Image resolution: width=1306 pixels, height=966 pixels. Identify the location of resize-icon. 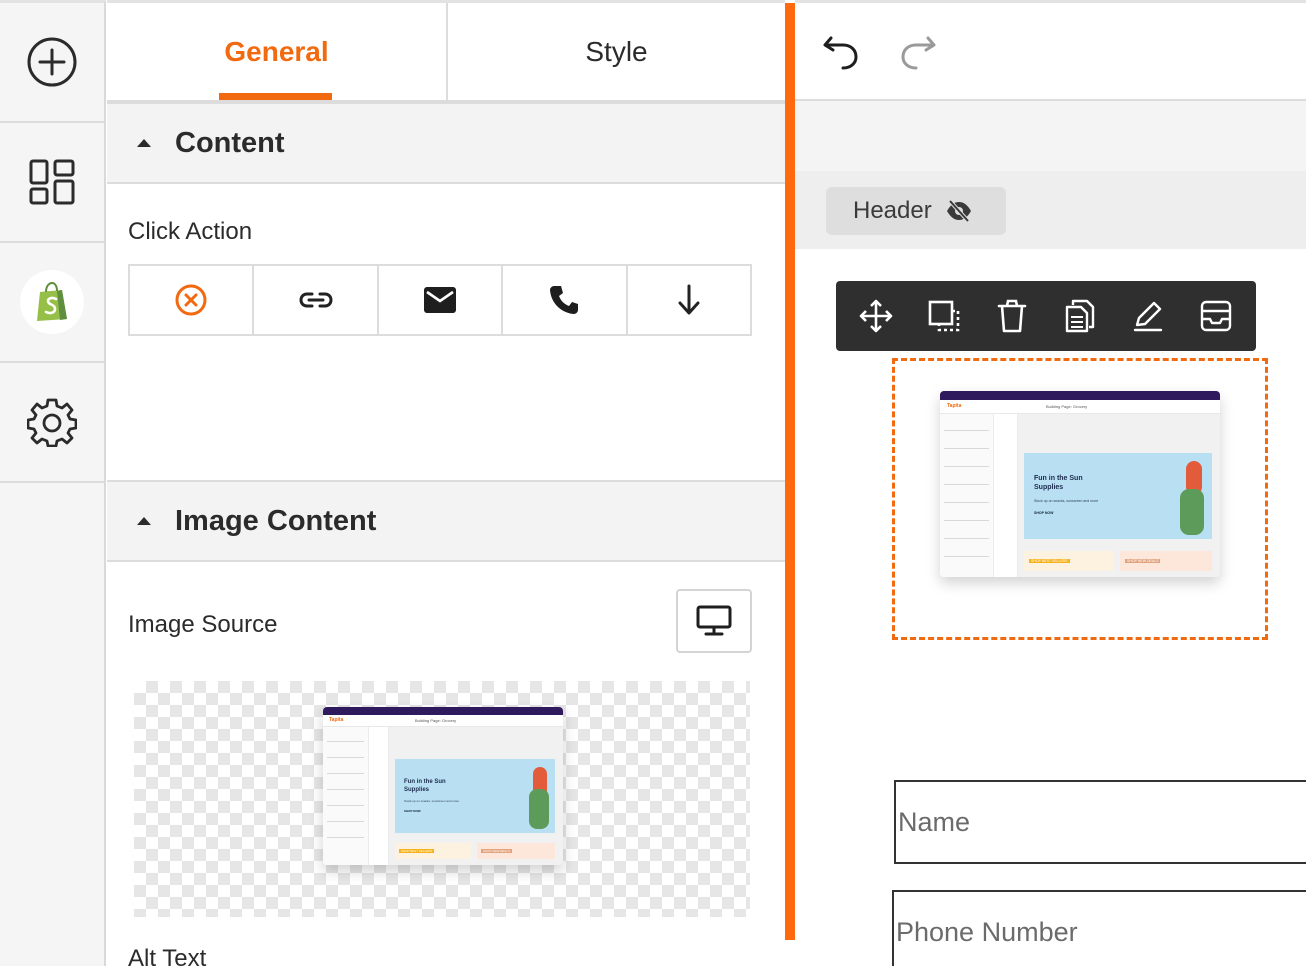
(944, 316).